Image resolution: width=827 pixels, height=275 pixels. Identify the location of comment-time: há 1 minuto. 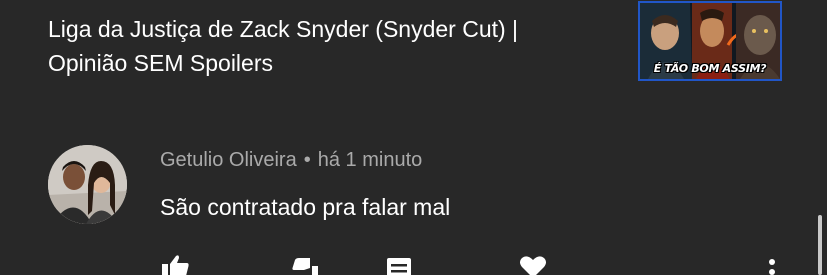
(370, 160).